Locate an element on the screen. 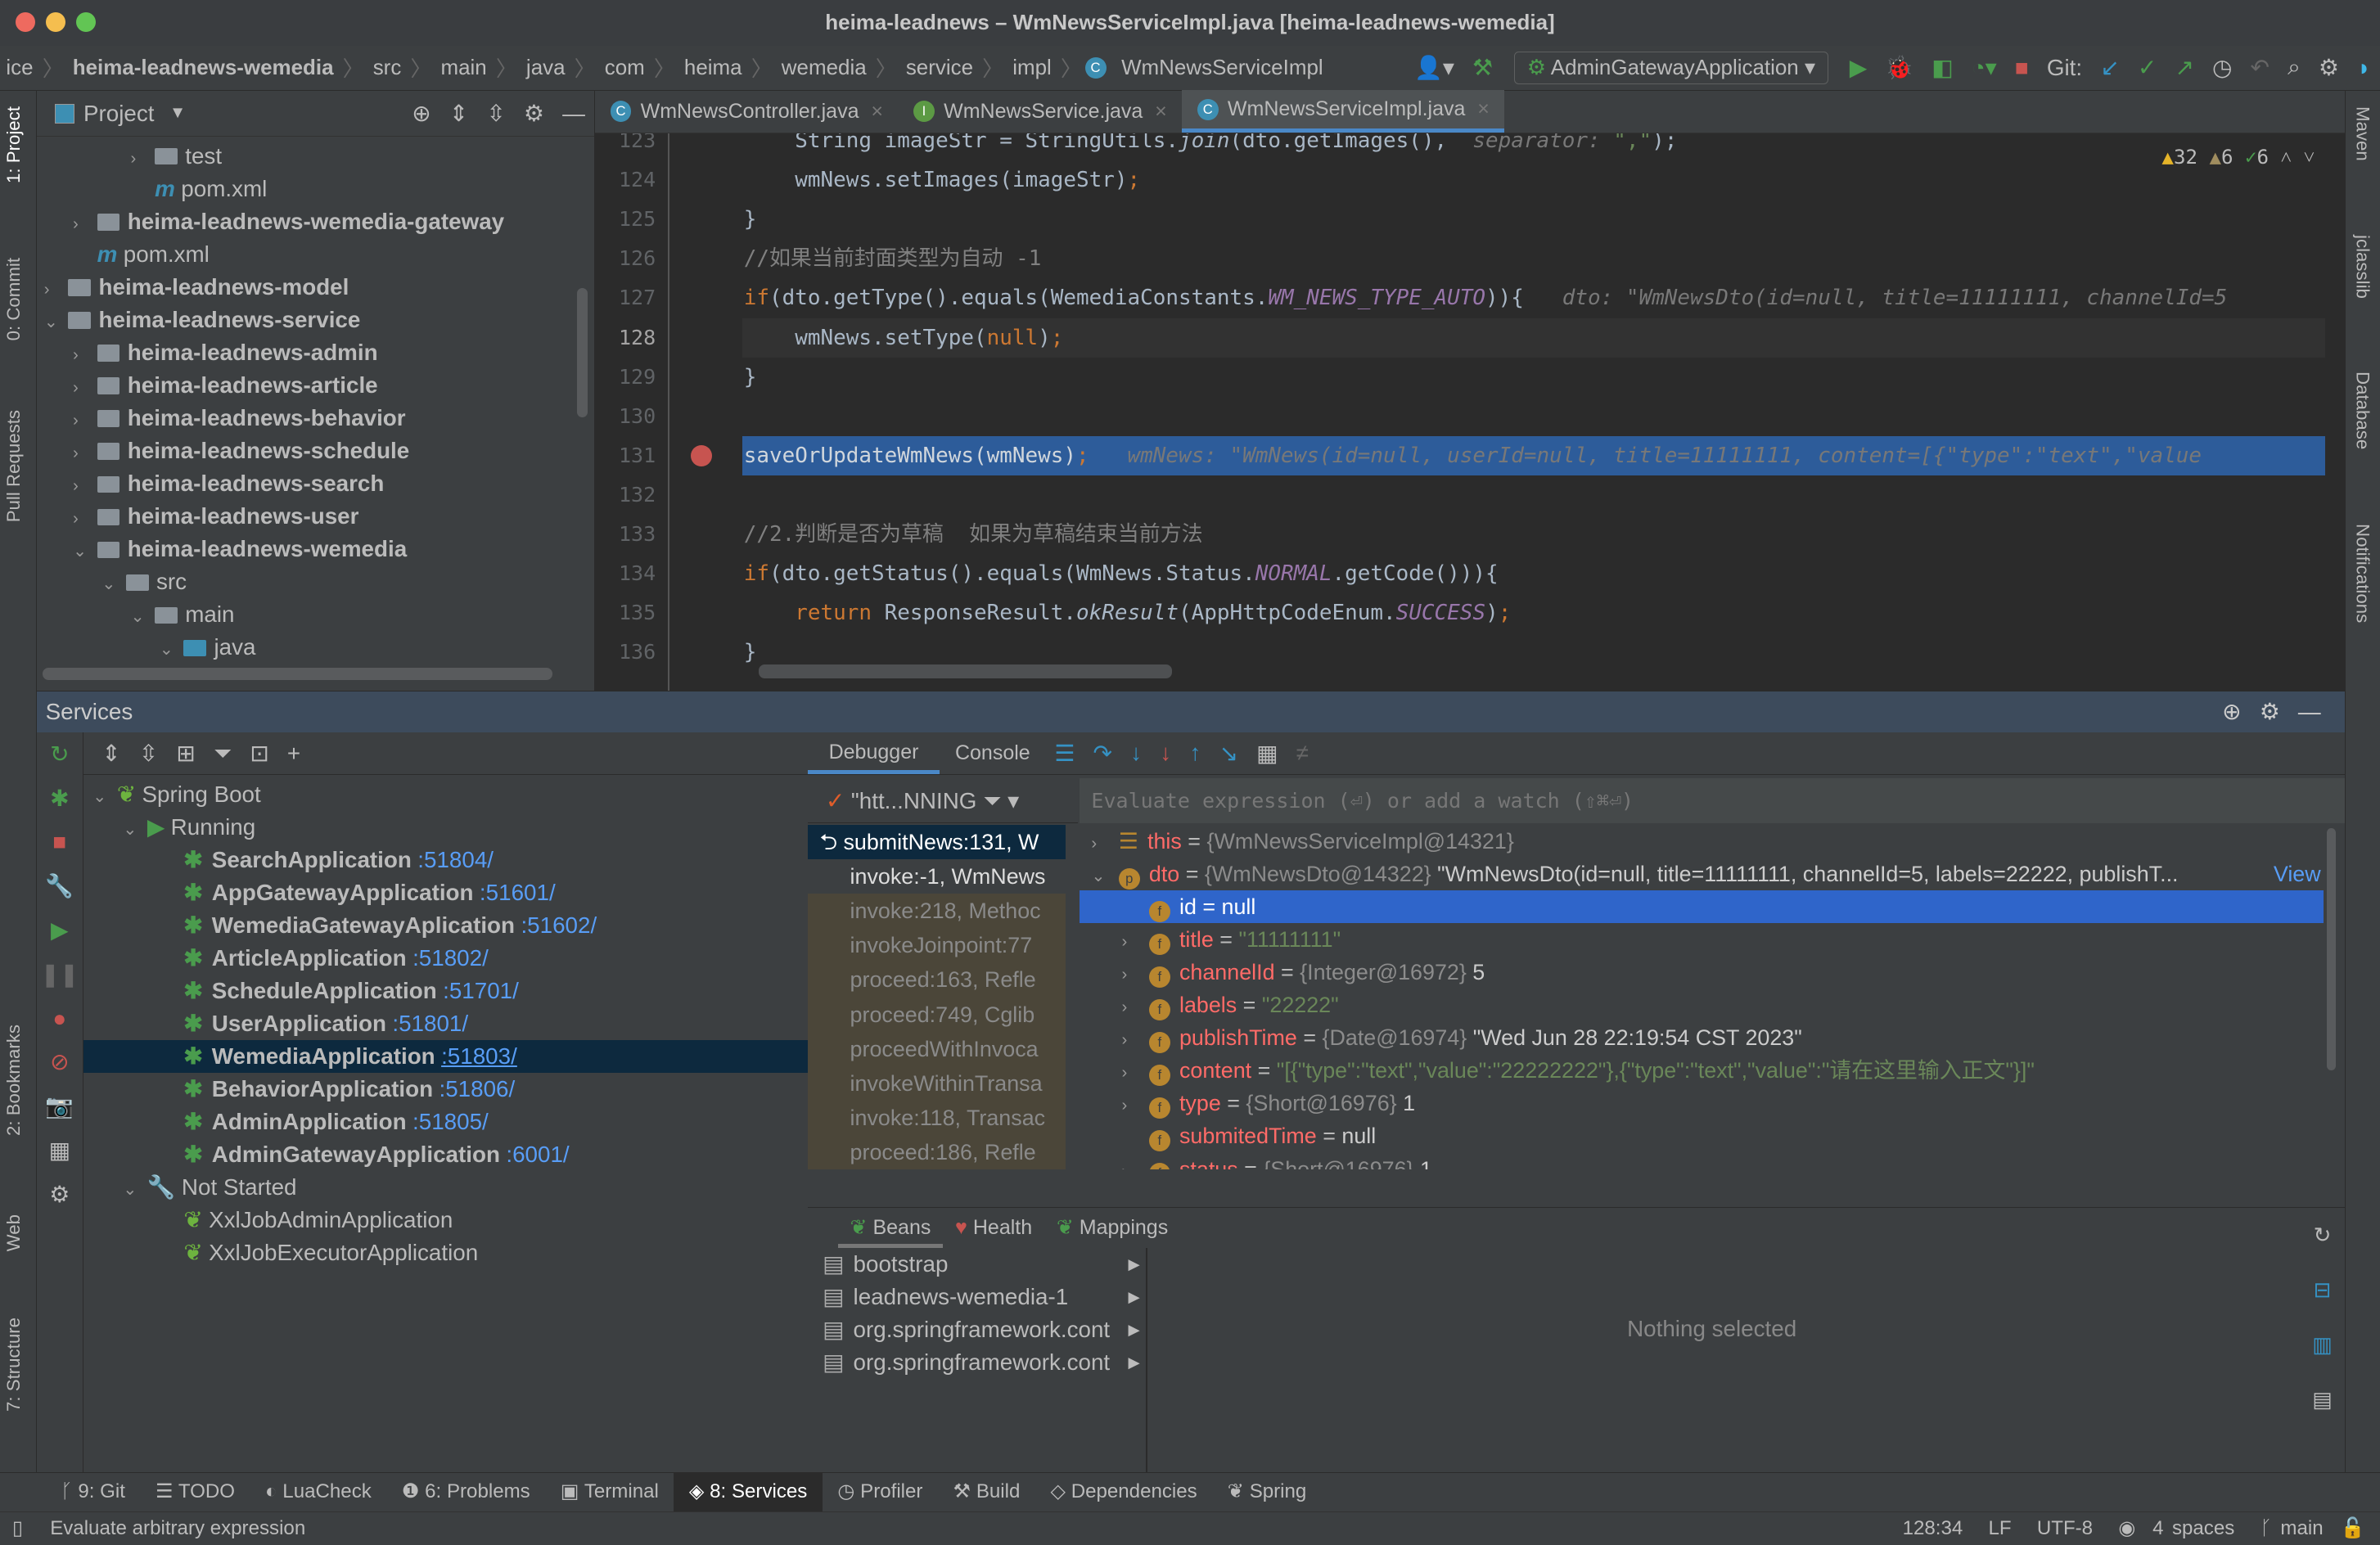 The image size is (2380, 1545). stack-frame: proceed:749, Cglib is located at coordinates (936, 1014).